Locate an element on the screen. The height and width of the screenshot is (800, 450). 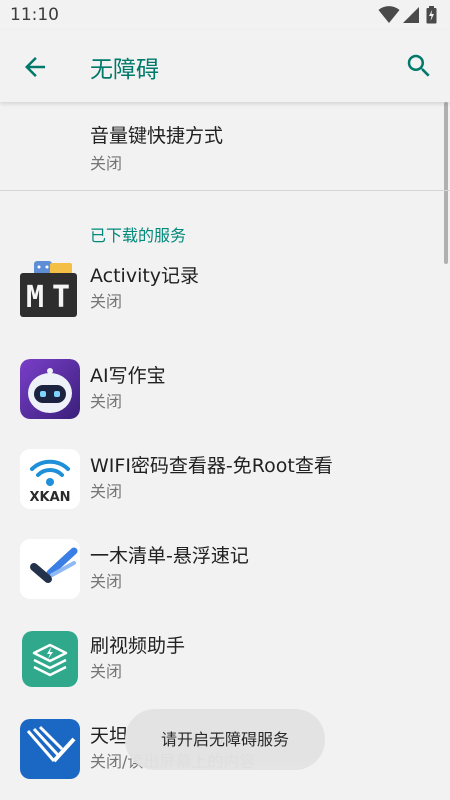
service-name: 一木清单-悬浮速记 is located at coordinates (169, 556).